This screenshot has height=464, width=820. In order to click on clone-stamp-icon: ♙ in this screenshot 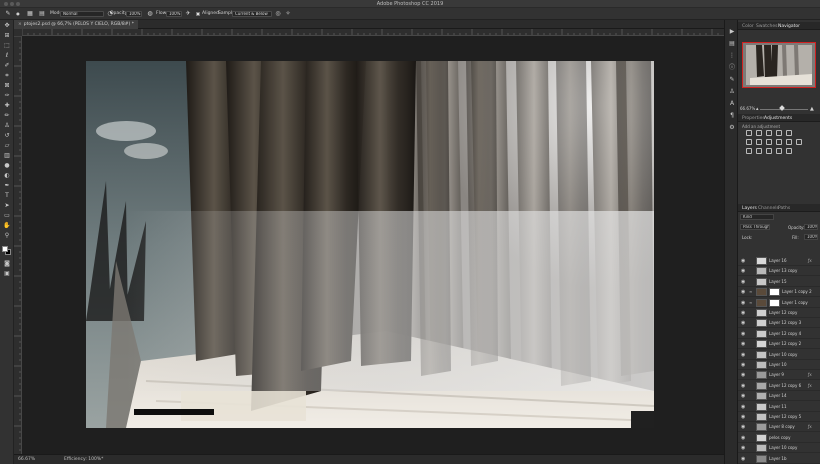, I will do `click(7, 126)`.